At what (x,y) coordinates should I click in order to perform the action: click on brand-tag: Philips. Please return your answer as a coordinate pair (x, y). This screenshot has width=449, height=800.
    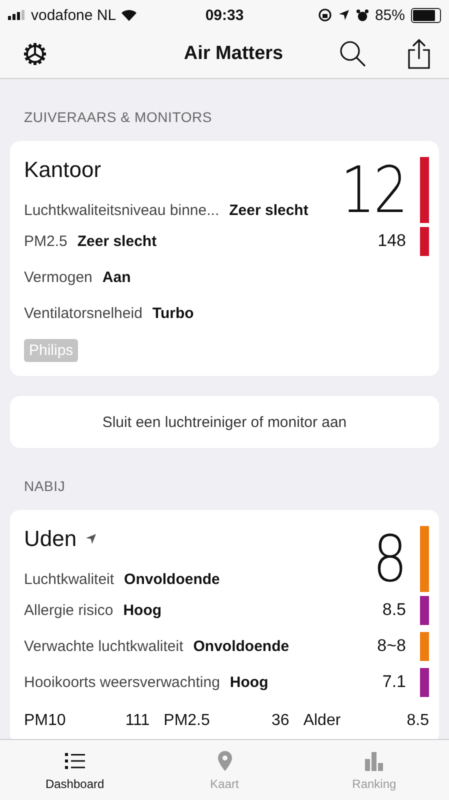
    Looking at the image, I should click on (51, 350).